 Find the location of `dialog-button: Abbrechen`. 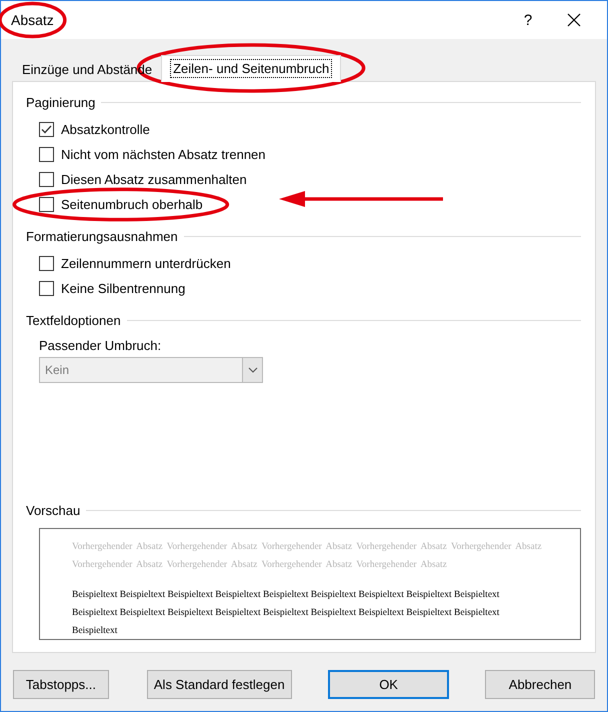

dialog-button: Abbrechen is located at coordinates (540, 684).